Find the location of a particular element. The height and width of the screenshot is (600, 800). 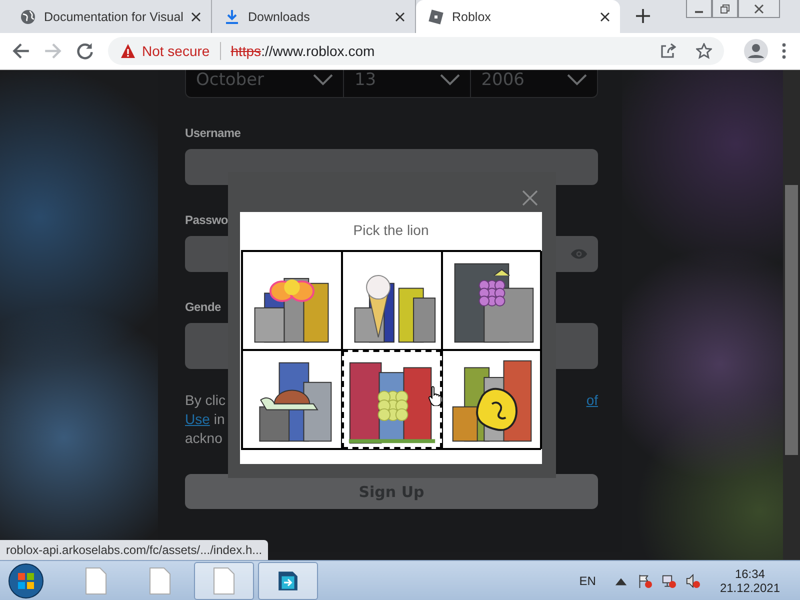

language-indicator: EN is located at coordinates (587, 581).